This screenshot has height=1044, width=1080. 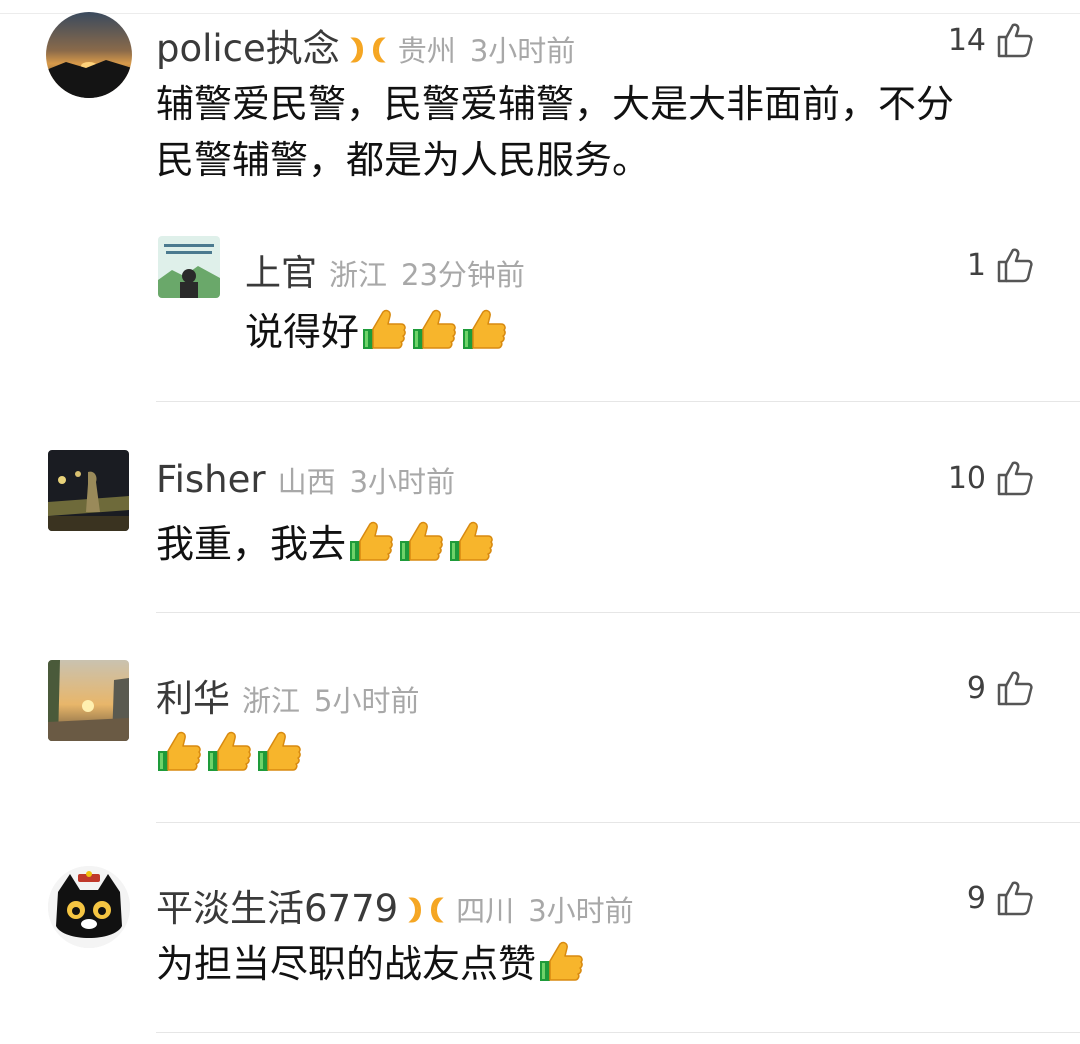 I want to click on region: 山西, so click(x=306, y=482).